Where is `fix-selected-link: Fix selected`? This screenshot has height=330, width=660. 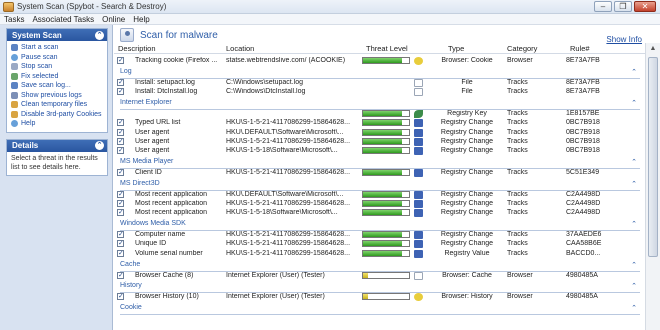
fix-selected-link: Fix selected is located at coordinates (57, 77).